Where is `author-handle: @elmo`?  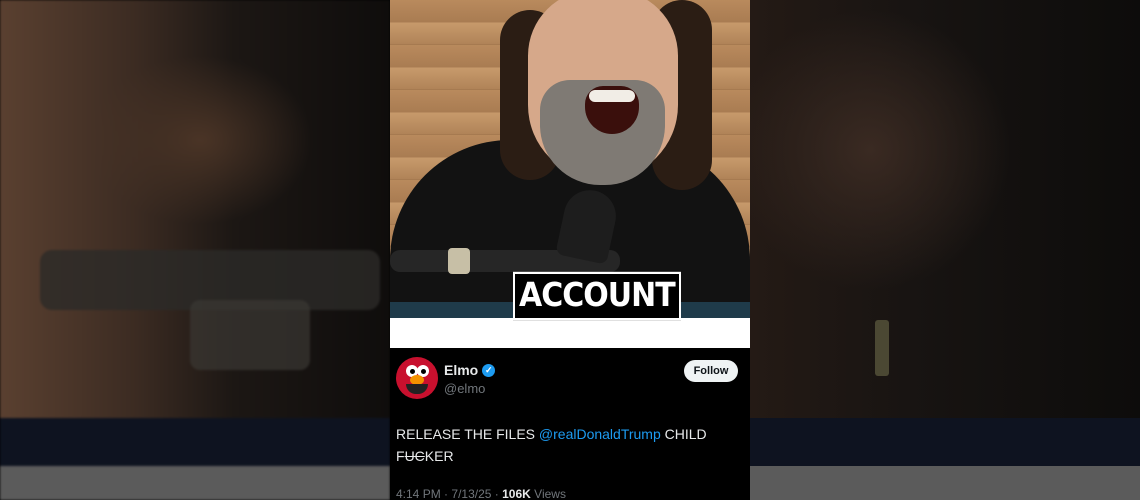 author-handle: @elmo is located at coordinates (464, 388).